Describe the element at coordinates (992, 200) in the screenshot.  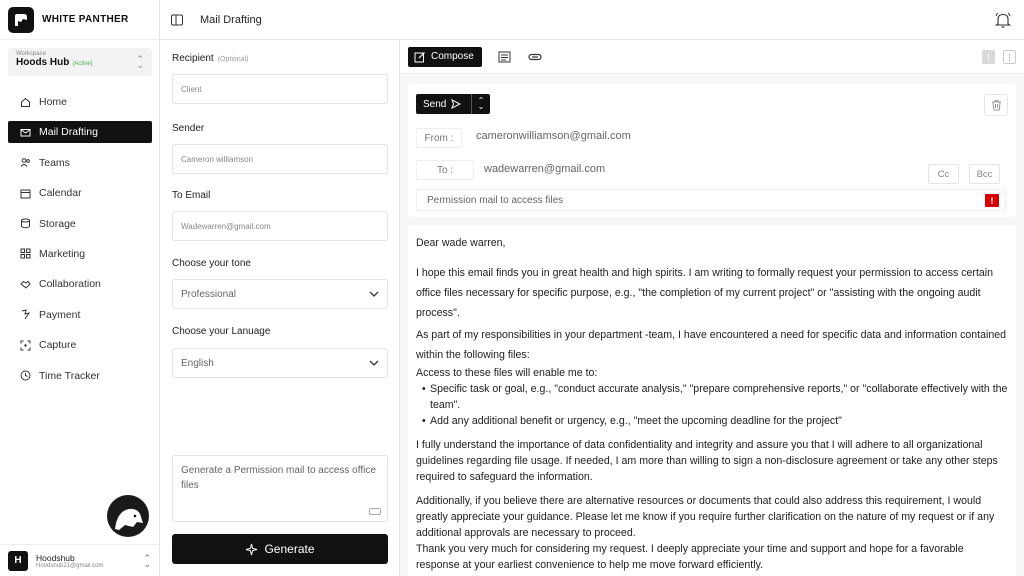
I see `alert-icon: !` at that location.